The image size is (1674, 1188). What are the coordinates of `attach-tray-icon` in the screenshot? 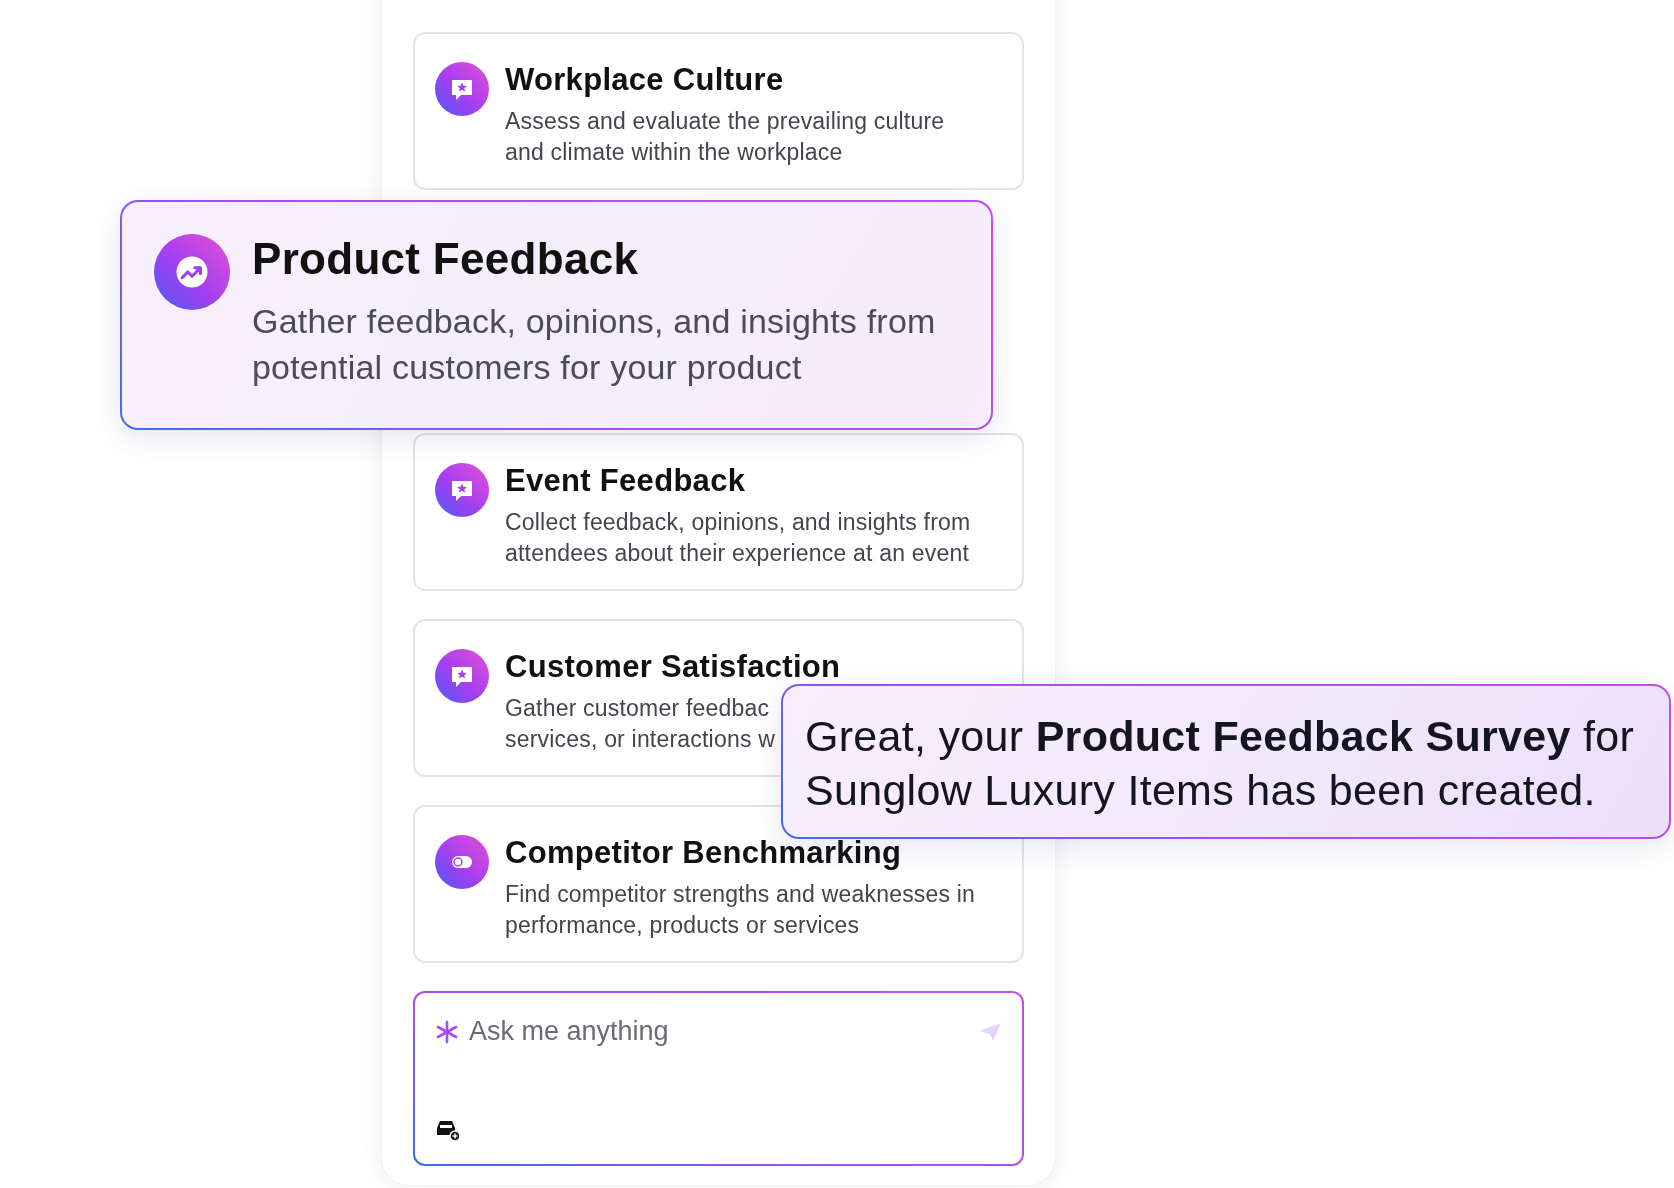 It's located at (448, 1130).